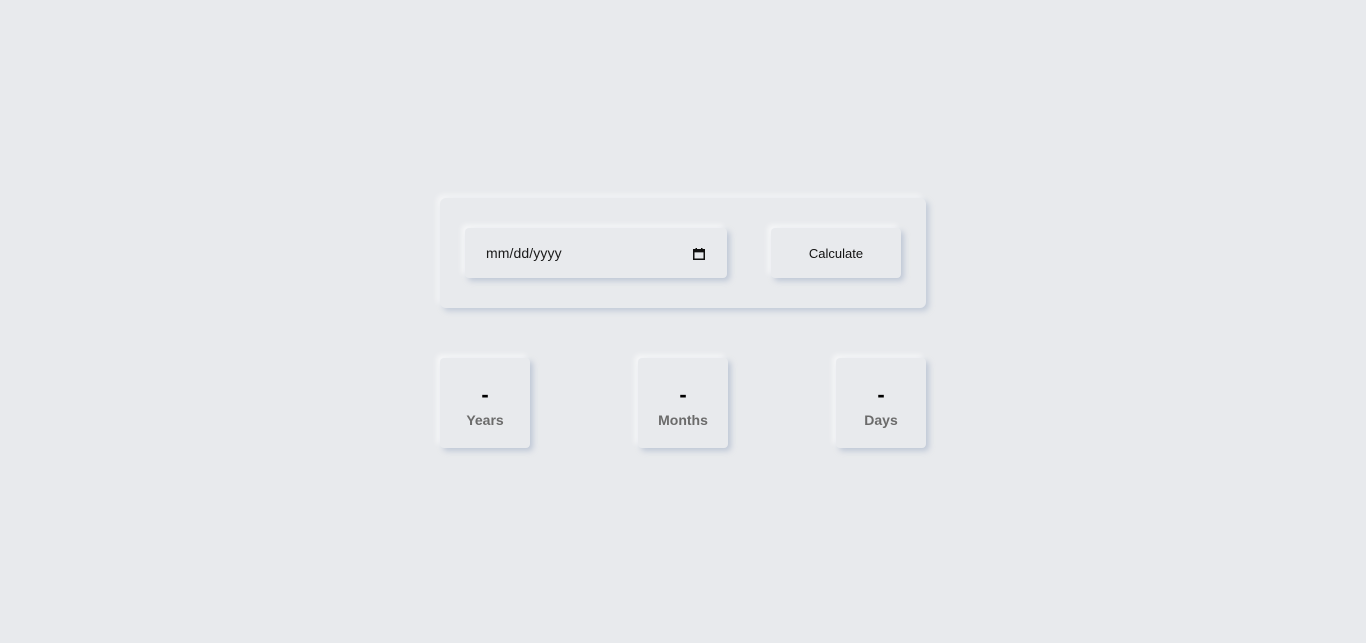  What do you see at coordinates (683, 394) in the screenshot?
I see `months-value: -` at bounding box center [683, 394].